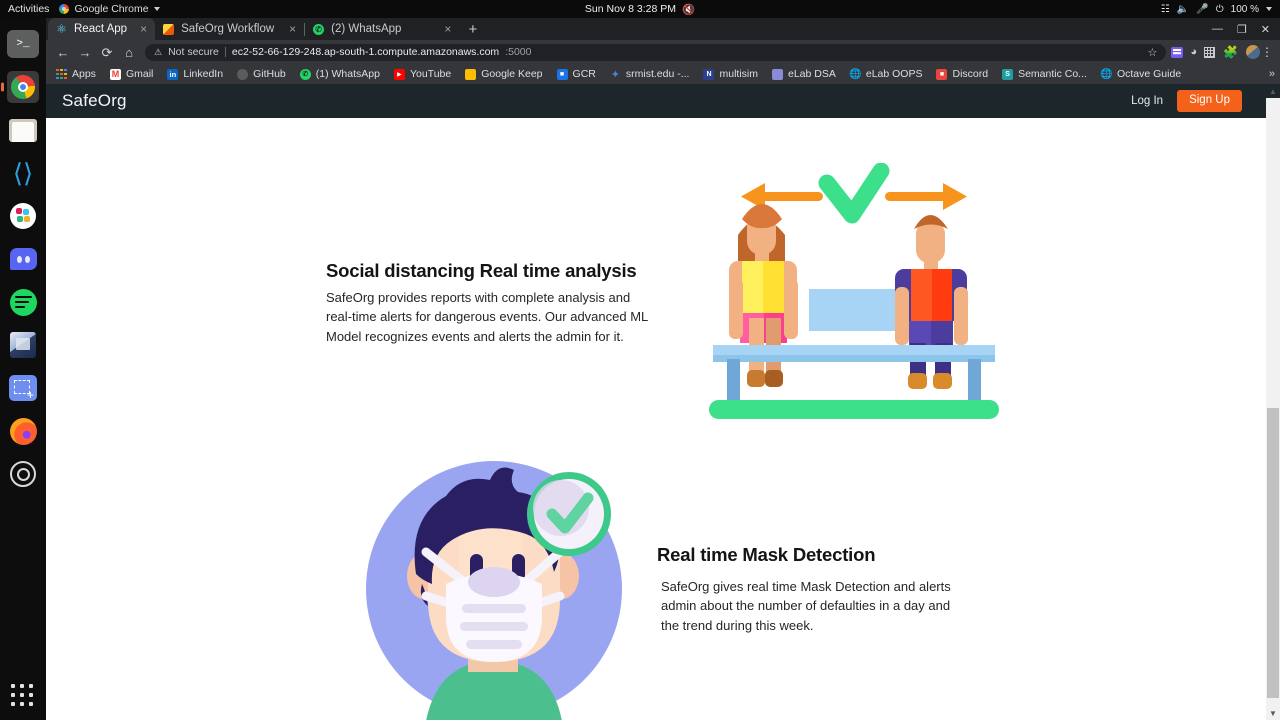  I want to click on bookmark-youtube: ▶ YouTube, so click(422, 74).